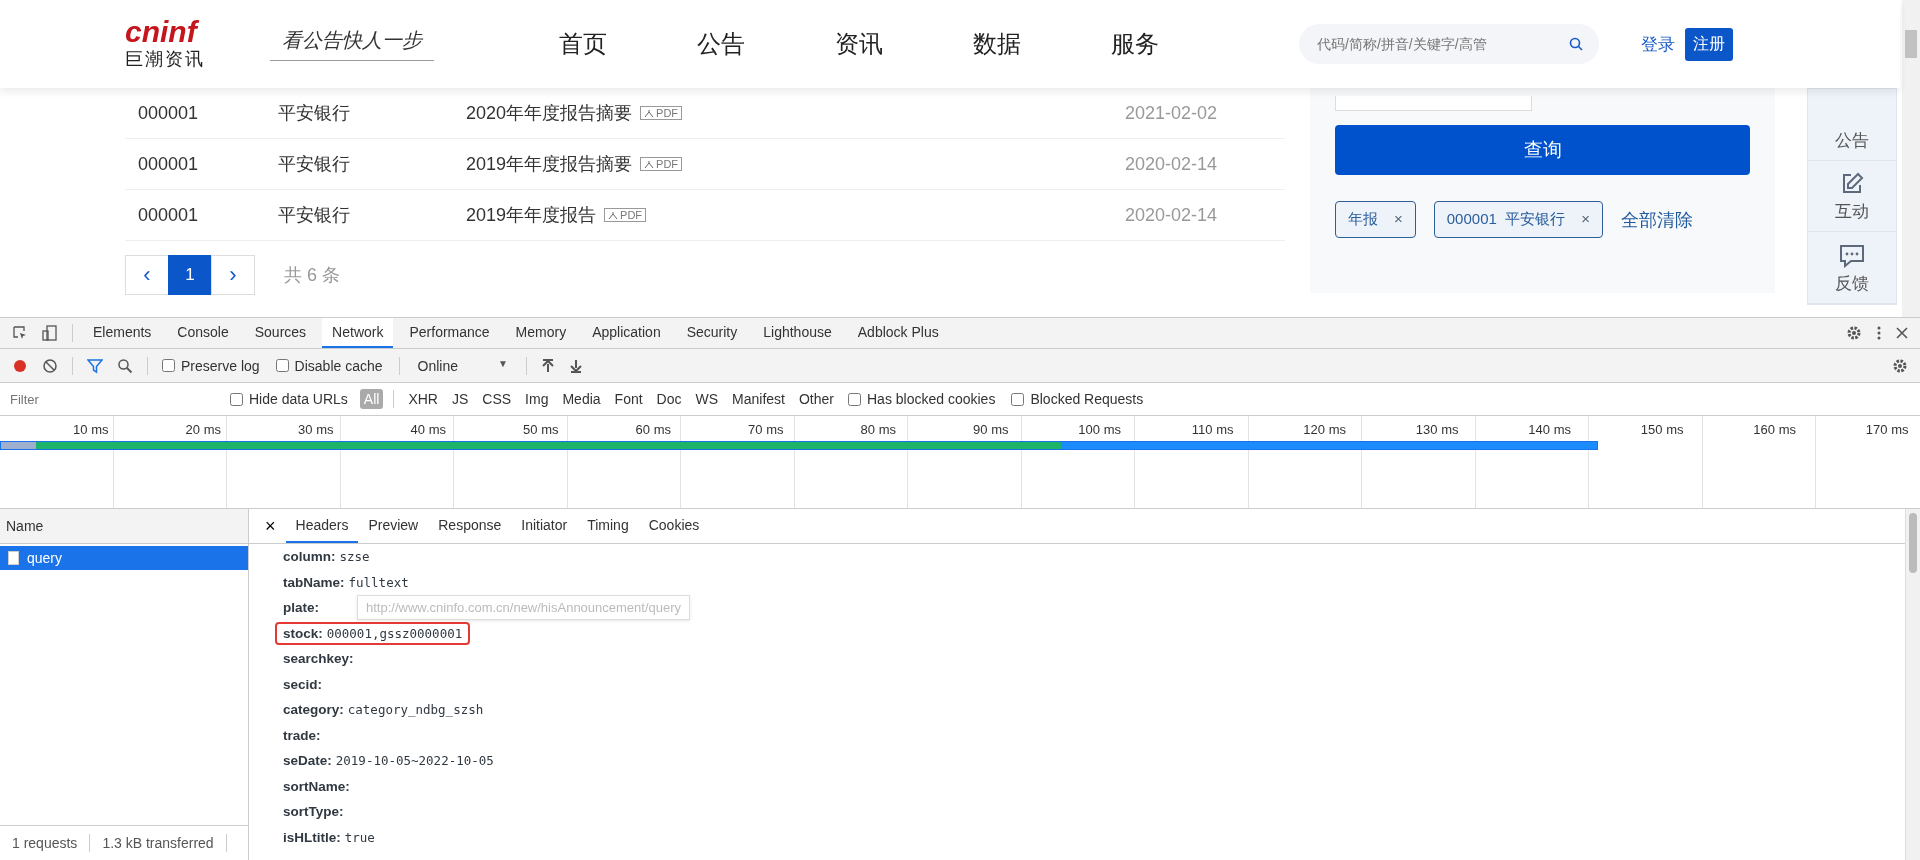  I want to click on login-link: 登录, so click(1658, 44).